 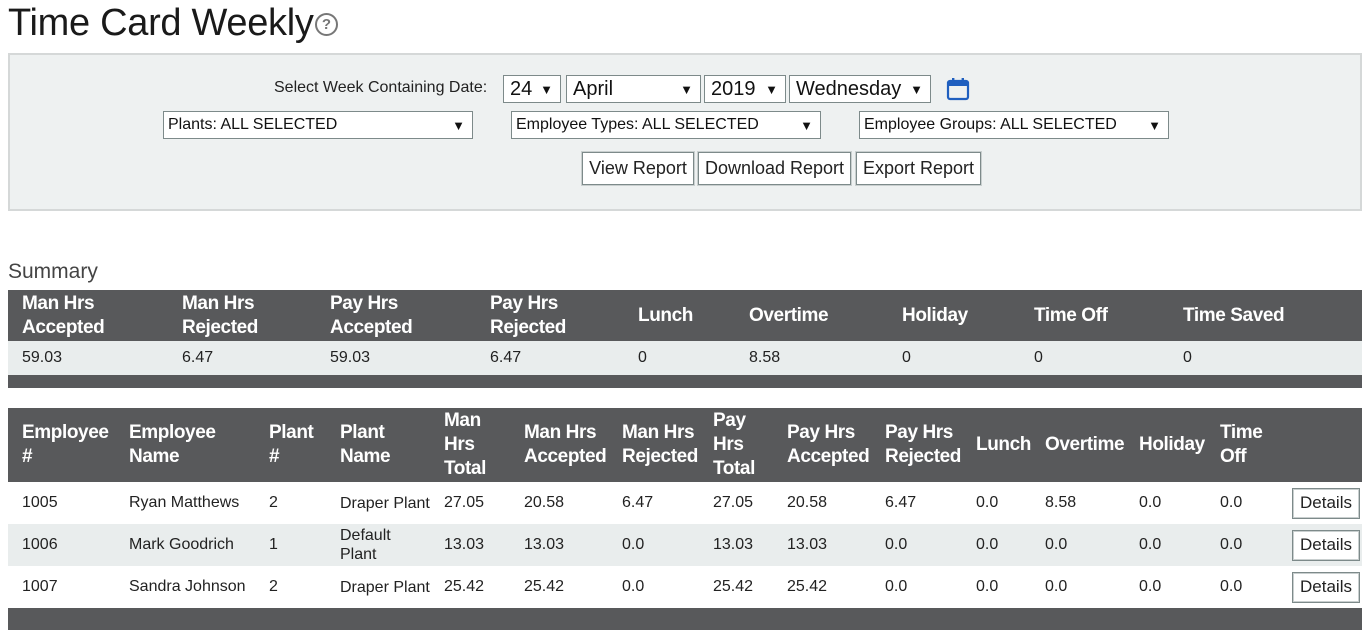 I want to click on column-header: Employee Name, so click(x=185, y=445).